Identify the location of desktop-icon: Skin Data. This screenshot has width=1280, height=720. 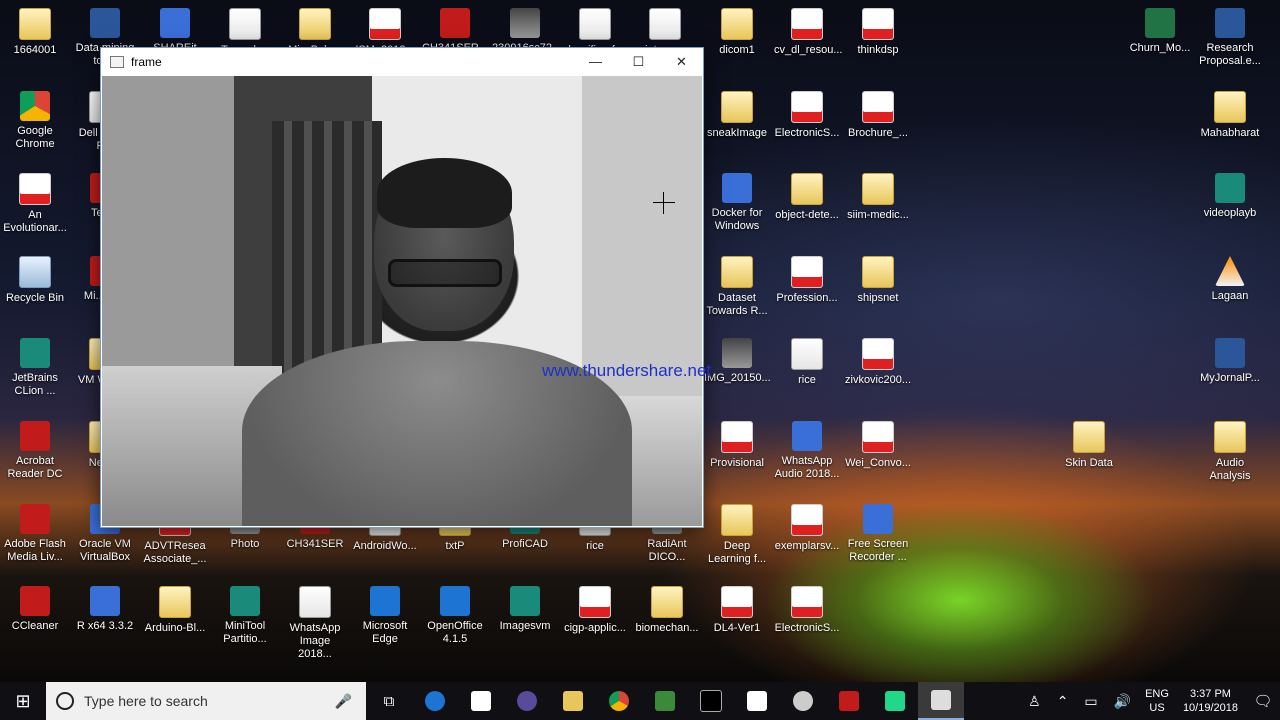
(1089, 442).